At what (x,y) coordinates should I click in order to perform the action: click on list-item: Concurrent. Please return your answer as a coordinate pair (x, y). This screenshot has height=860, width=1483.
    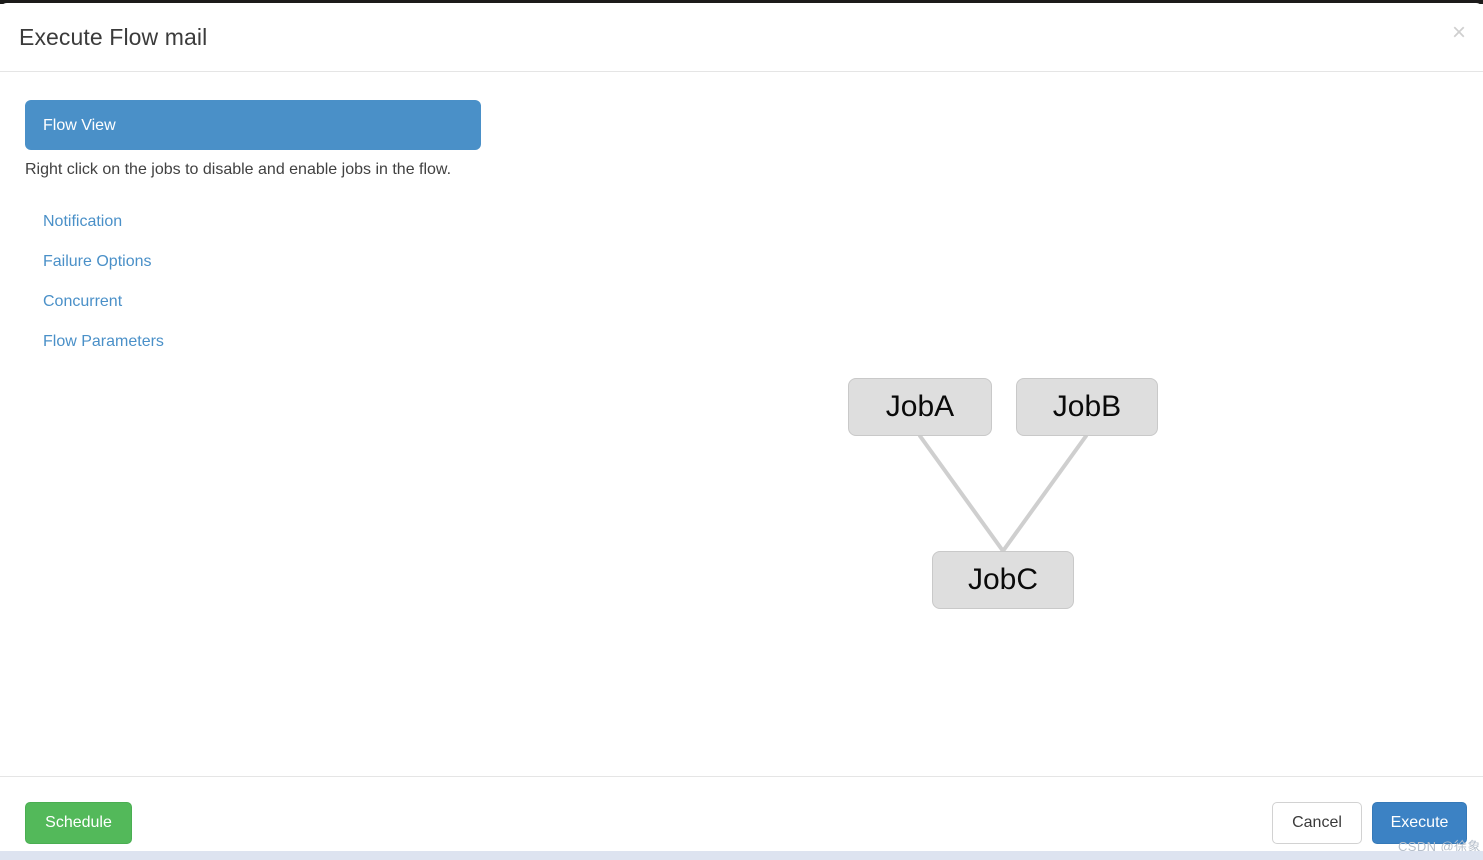
    Looking at the image, I should click on (253, 302).